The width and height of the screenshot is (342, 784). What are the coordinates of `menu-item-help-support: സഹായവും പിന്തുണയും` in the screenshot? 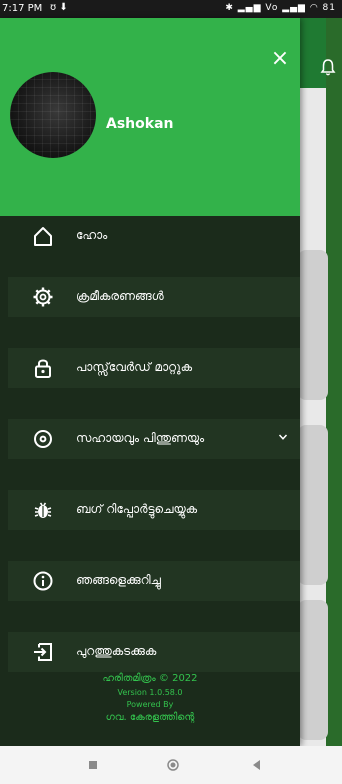 It's located at (154, 439).